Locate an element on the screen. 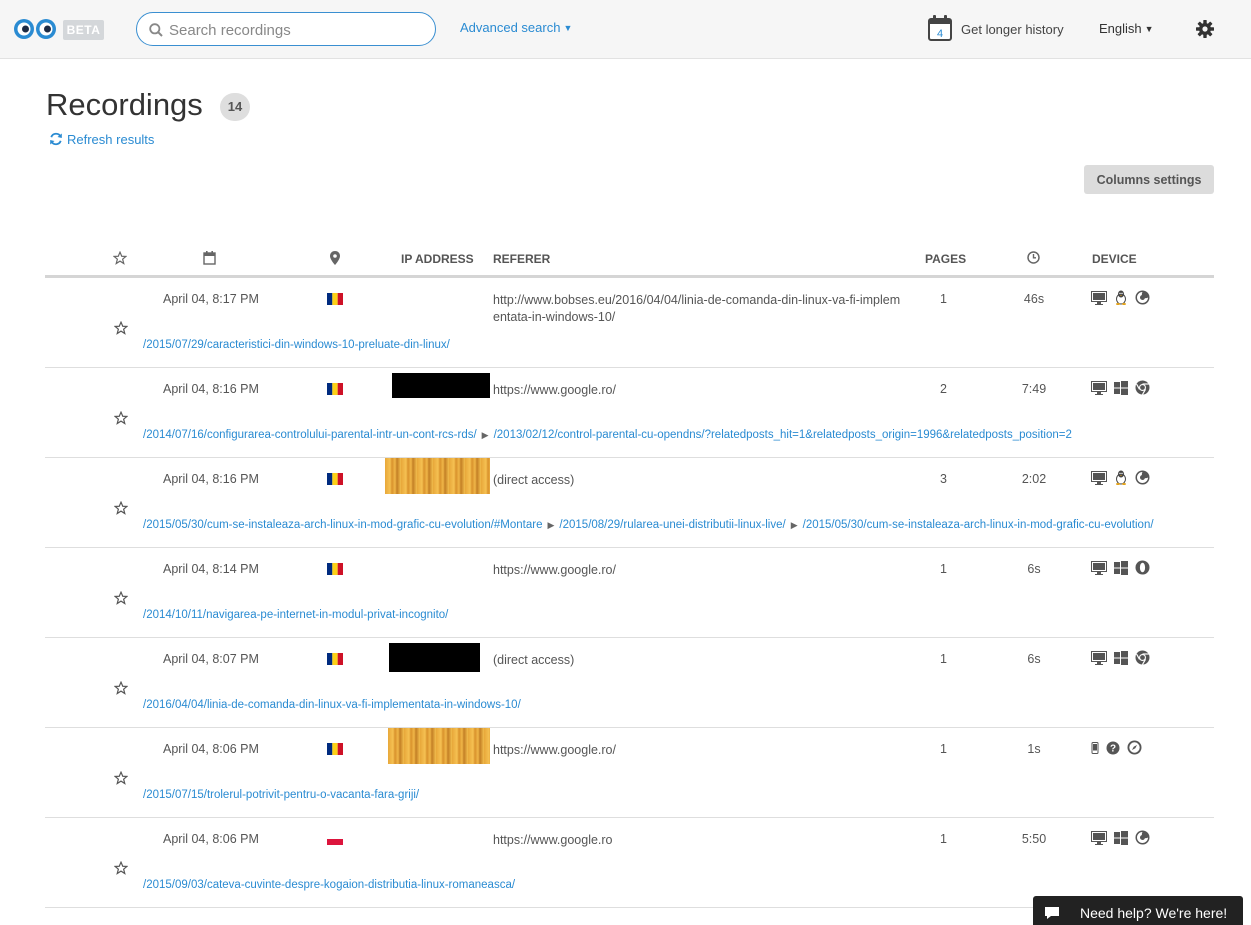  help-chat-button: Need help? We're here! is located at coordinates (1138, 910).